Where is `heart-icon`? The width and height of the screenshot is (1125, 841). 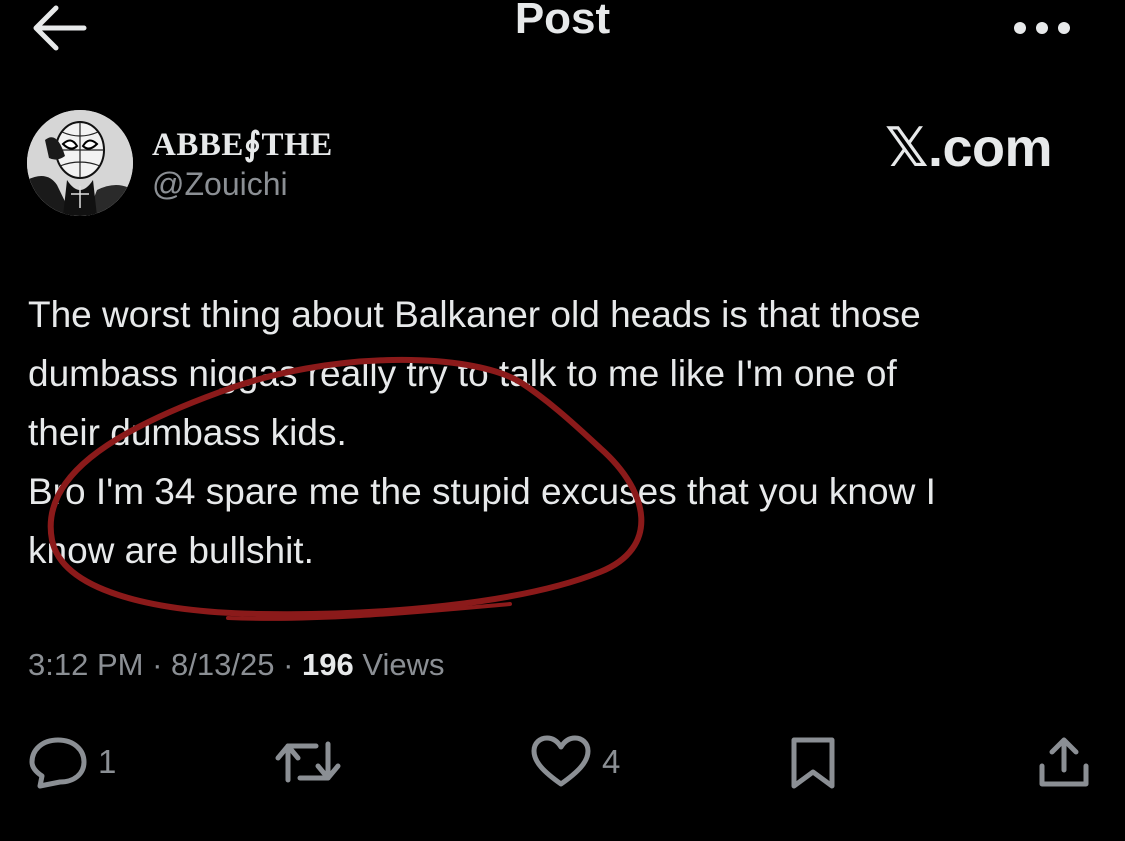 heart-icon is located at coordinates (561, 761).